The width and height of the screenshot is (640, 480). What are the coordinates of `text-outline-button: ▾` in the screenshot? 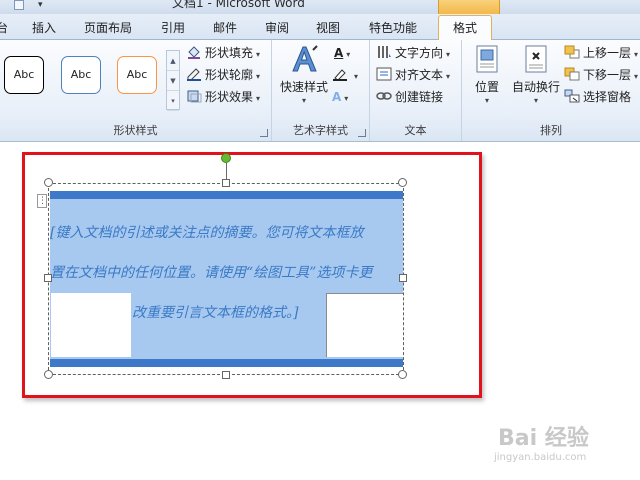 It's located at (345, 75).